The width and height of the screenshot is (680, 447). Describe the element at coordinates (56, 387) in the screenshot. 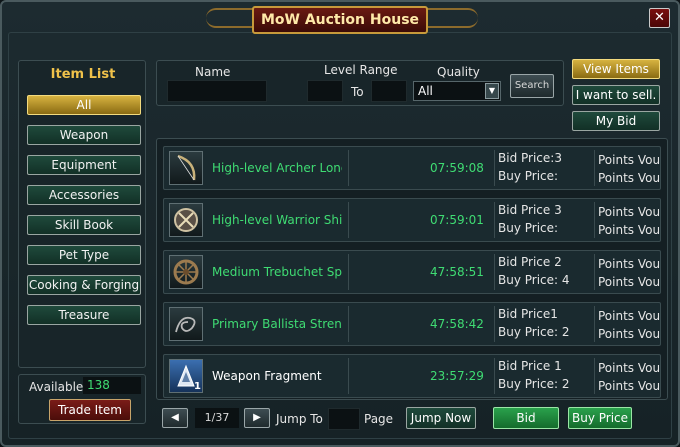

I see `available-label: Available` at that location.